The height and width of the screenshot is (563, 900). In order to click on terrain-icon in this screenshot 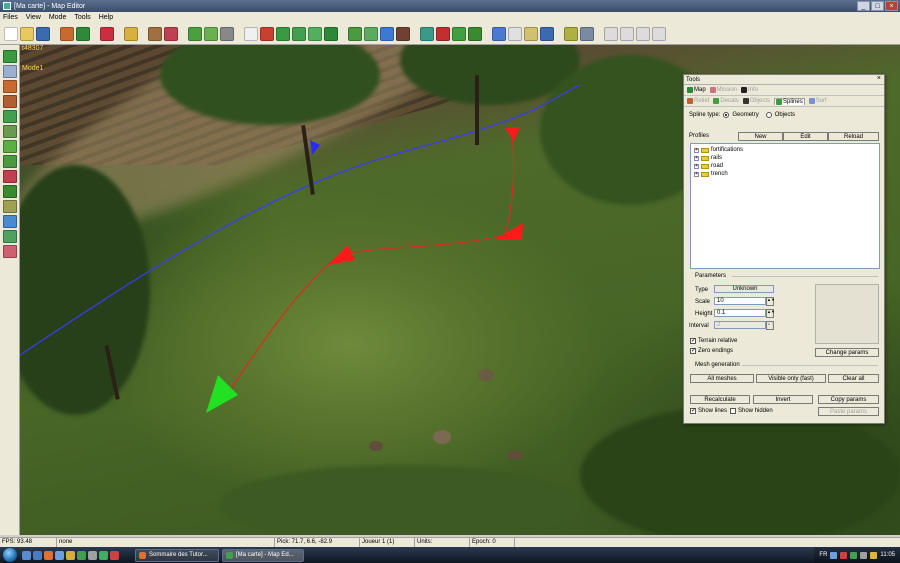, I will do `click(67, 33)`.